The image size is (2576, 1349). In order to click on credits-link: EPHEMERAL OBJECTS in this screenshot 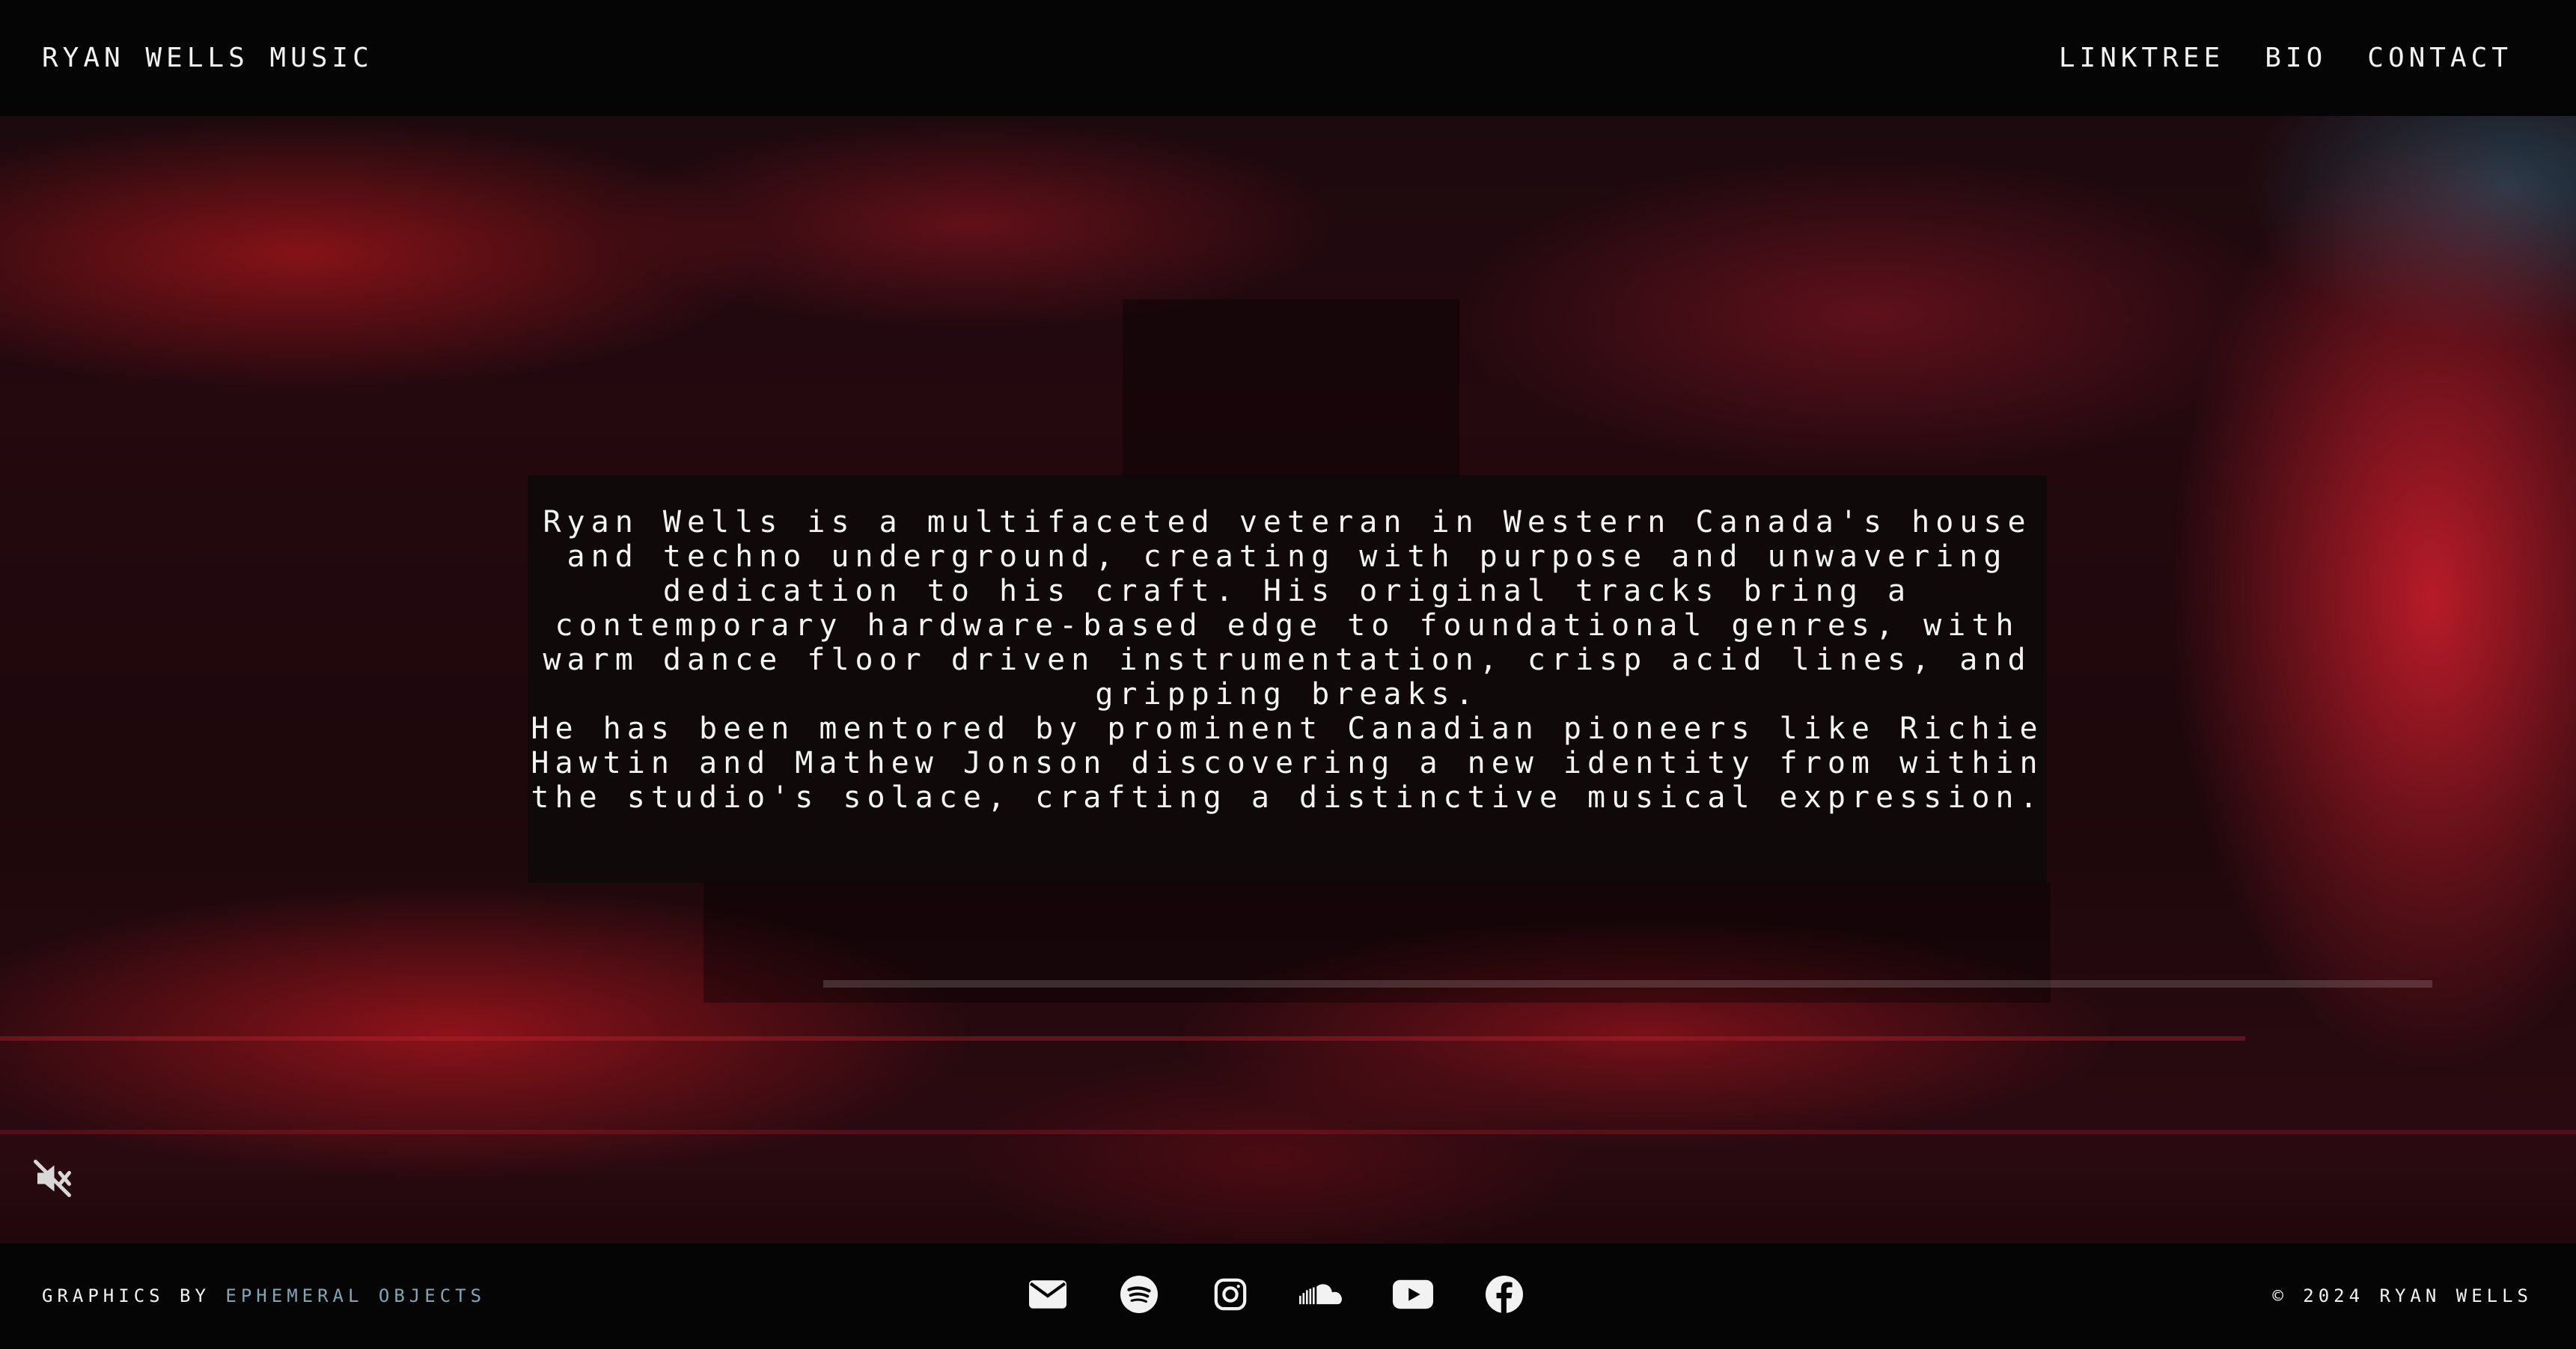, I will do `click(355, 1296)`.